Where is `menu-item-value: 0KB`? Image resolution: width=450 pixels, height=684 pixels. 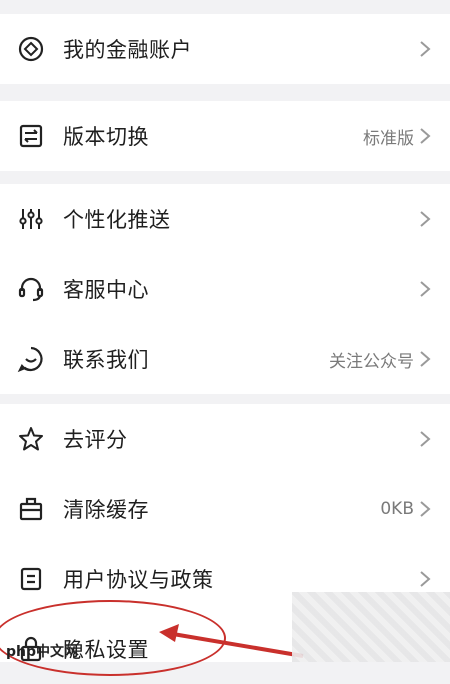
menu-item-value: 0KB is located at coordinates (397, 509).